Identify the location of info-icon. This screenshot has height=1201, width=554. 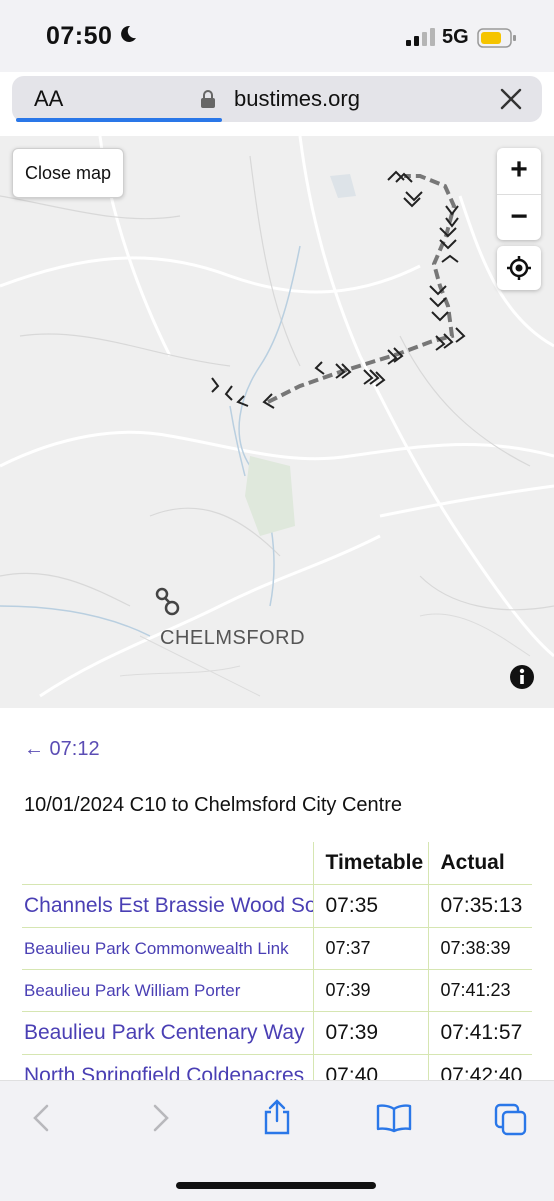
(522, 677).